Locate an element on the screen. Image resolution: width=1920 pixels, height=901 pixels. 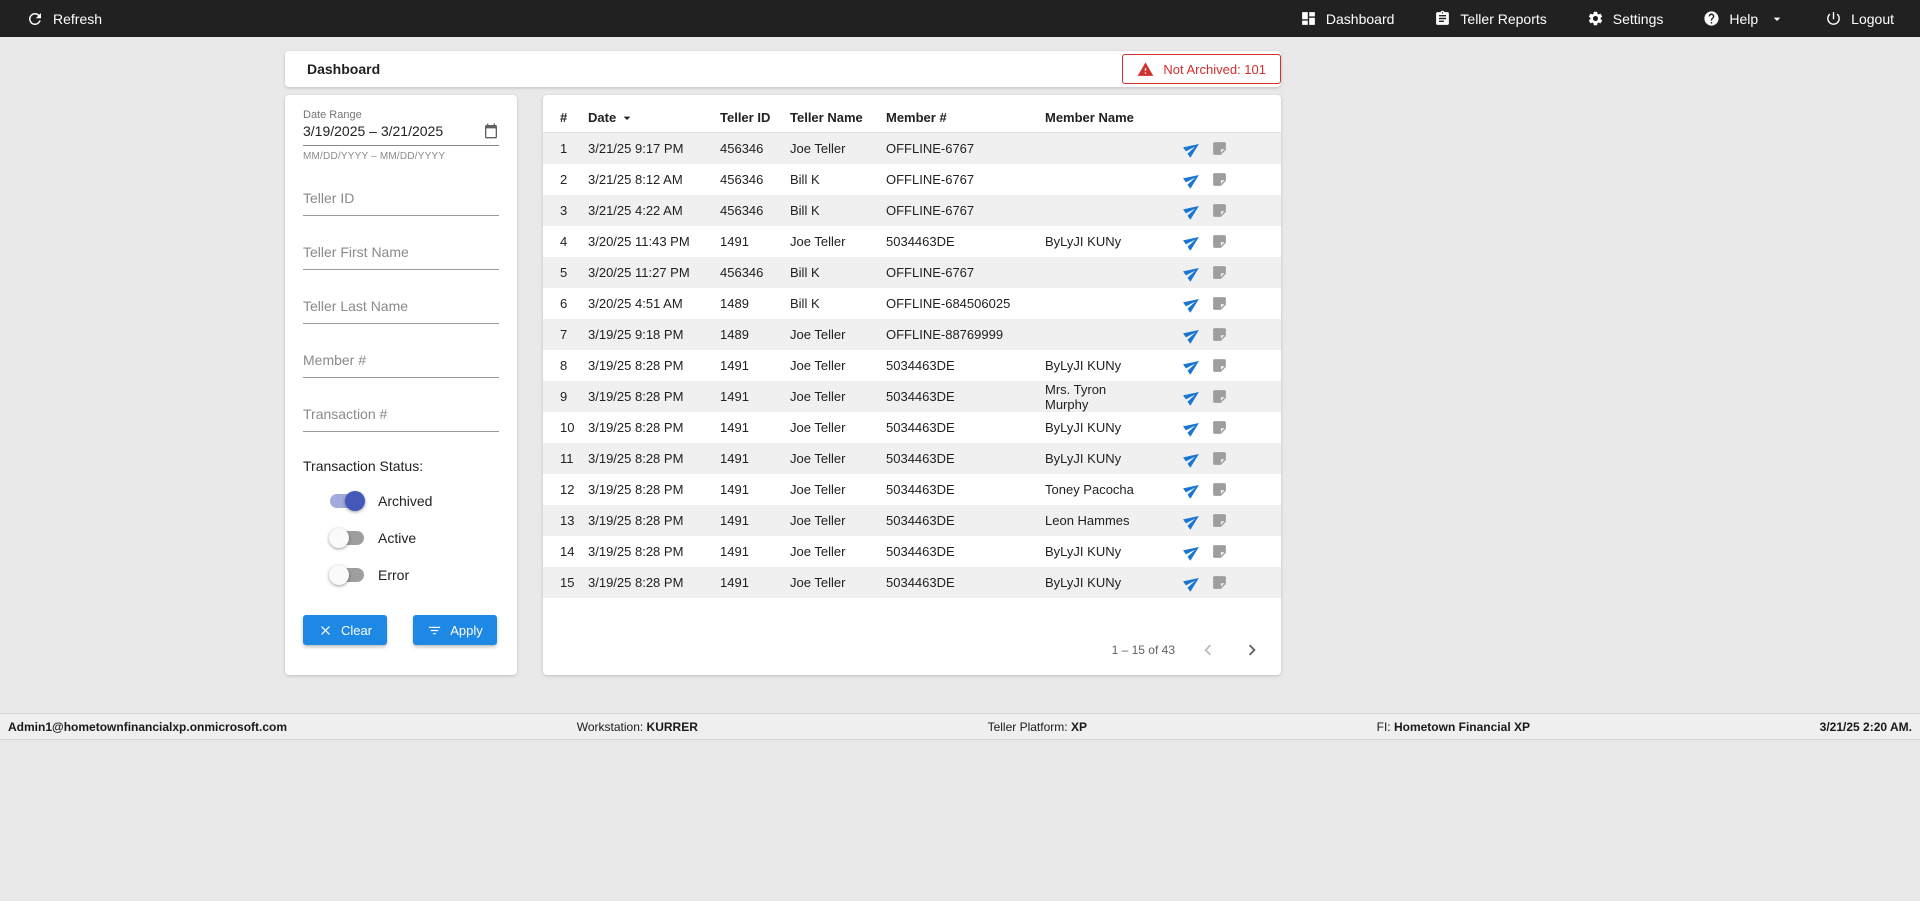
calendar-icon is located at coordinates (491, 131).